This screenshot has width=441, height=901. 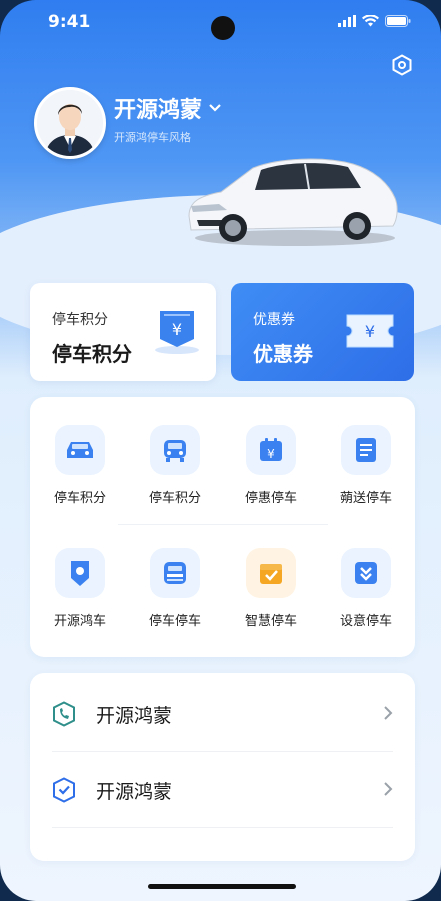 I want to click on grid-item-8: 设意停车, so click(x=366, y=588).